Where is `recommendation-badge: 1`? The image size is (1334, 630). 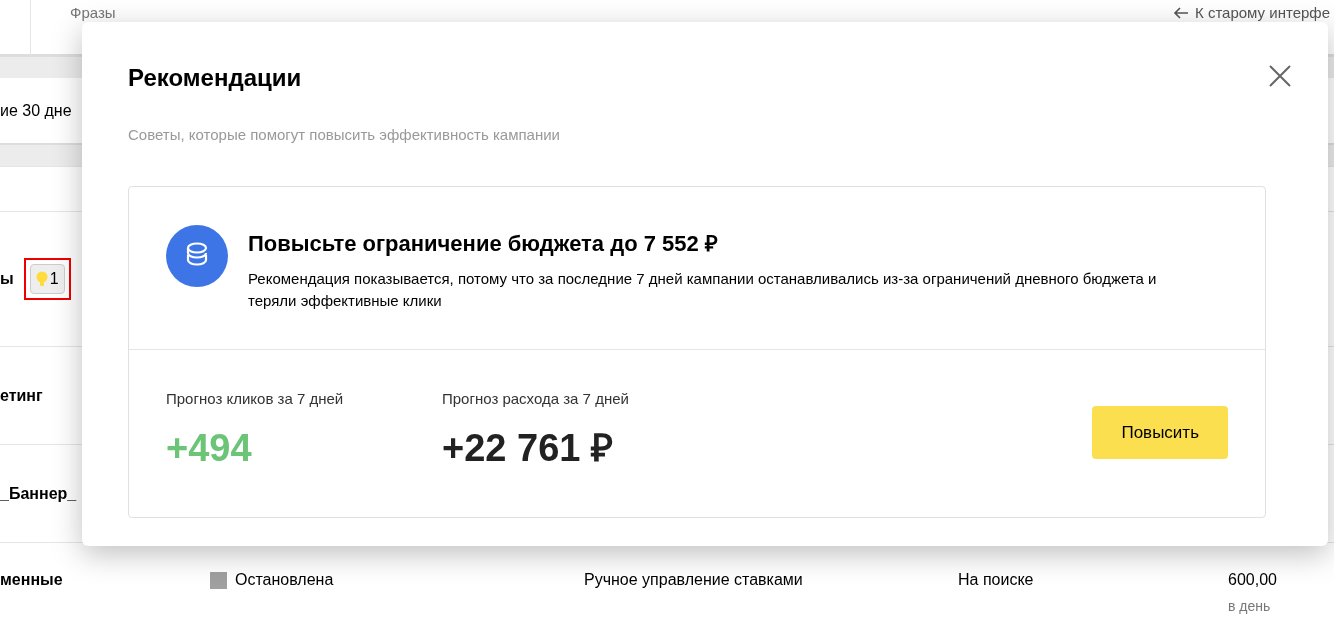 recommendation-badge: 1 is located at coordinates (47, 279).